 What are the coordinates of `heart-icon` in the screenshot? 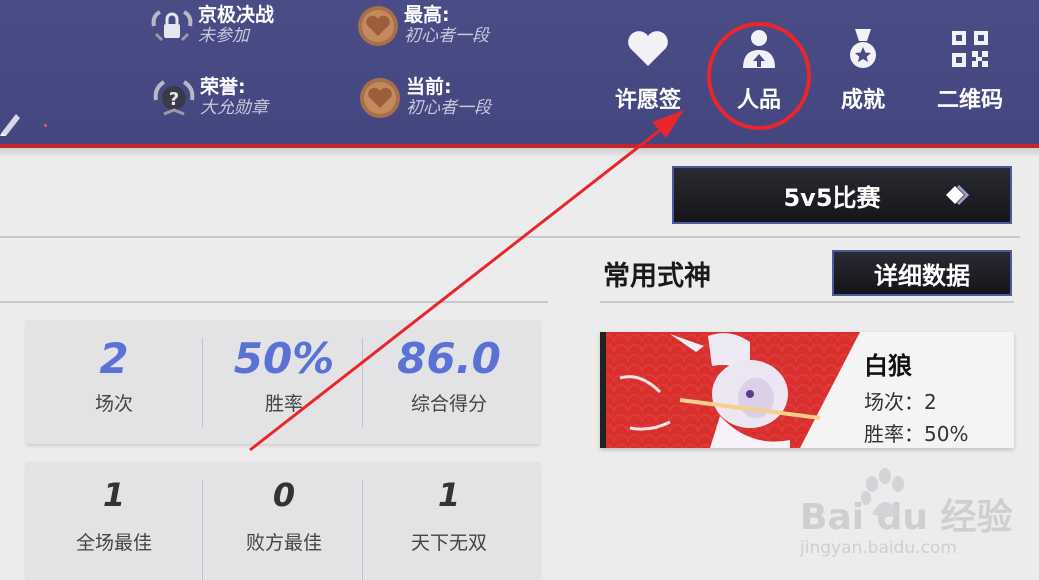 It's located at (648, 49).